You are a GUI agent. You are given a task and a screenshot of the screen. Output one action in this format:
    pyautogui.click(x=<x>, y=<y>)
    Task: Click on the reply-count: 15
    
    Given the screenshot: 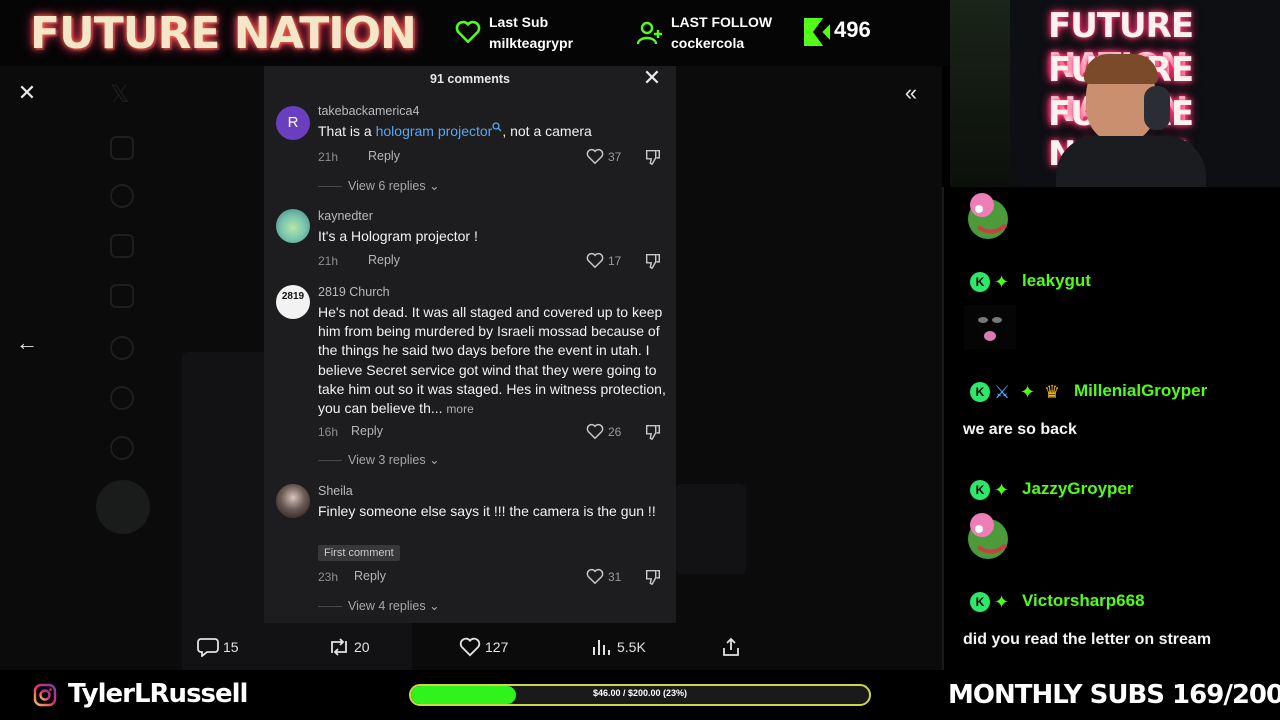 What is the action you would take?
    pyautogui.click(x=231, y=647)
    